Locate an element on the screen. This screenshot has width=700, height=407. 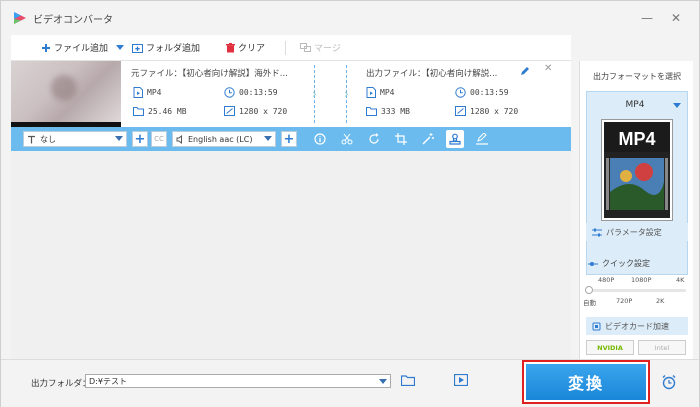
title-bar: ビデオコンバータ — ✕ is located at coordinates (350, 18).